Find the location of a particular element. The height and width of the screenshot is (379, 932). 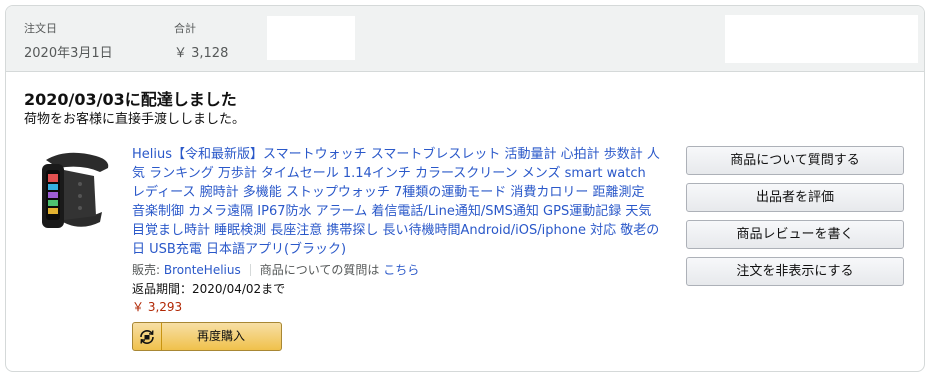

order-total-block: 合計 ￥ 3,128 is located at coordinates (201, 40).